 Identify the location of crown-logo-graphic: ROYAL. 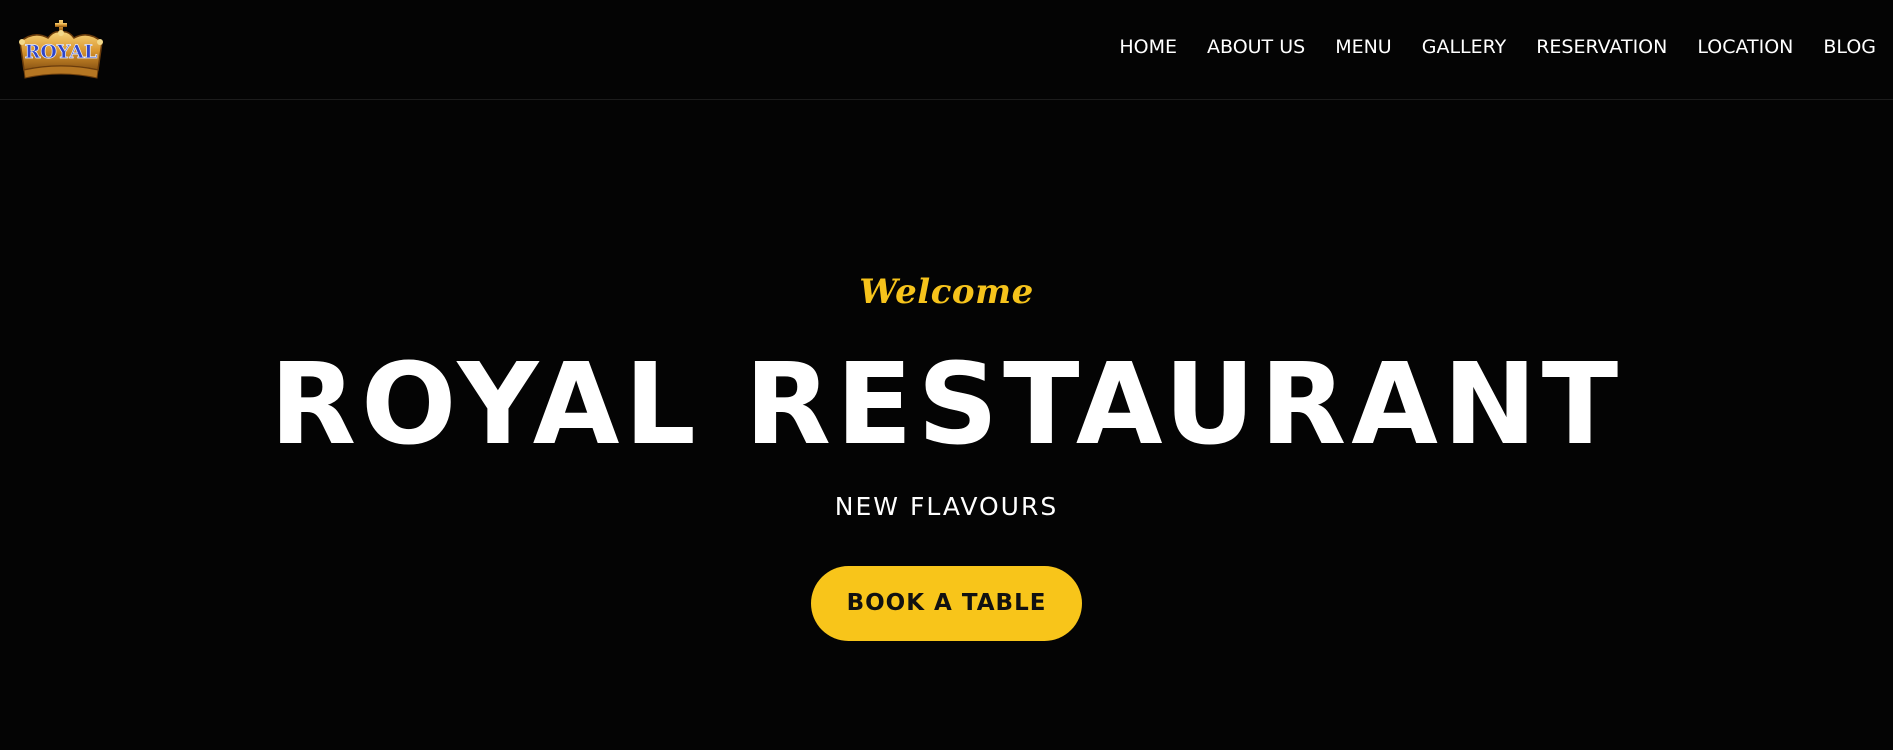
(61, 49).